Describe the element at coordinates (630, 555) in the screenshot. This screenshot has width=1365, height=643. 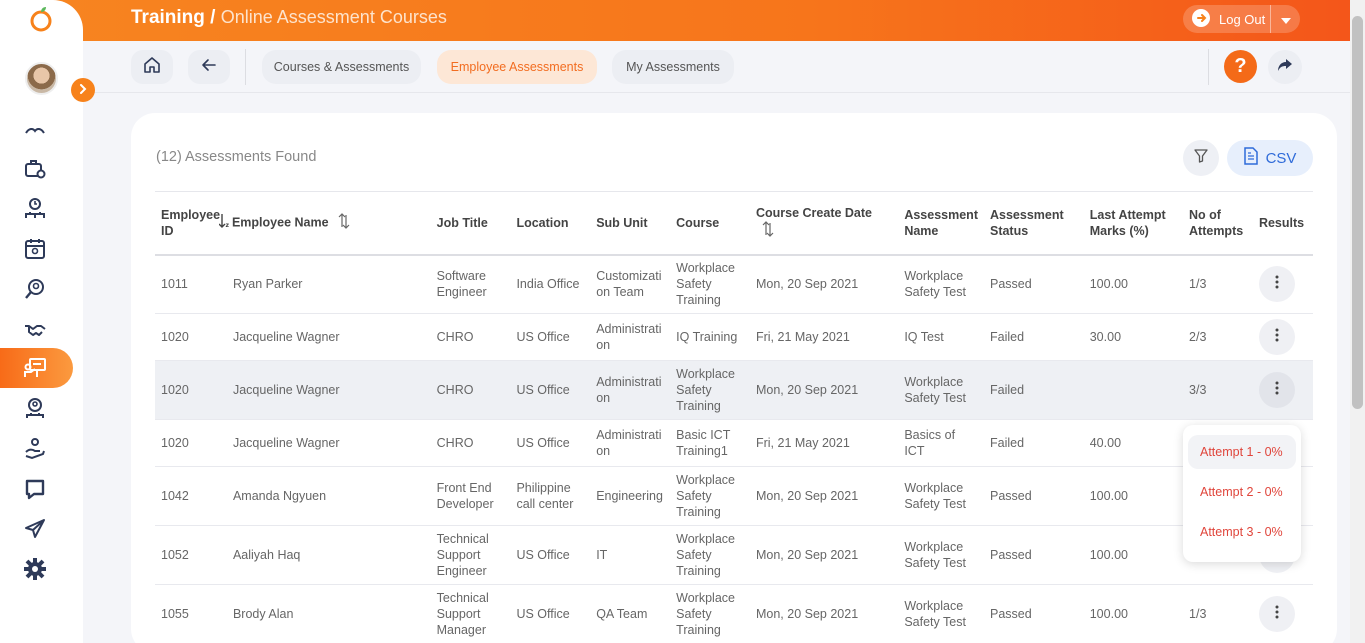
I see `cell-sub-unit: IT` at that location.